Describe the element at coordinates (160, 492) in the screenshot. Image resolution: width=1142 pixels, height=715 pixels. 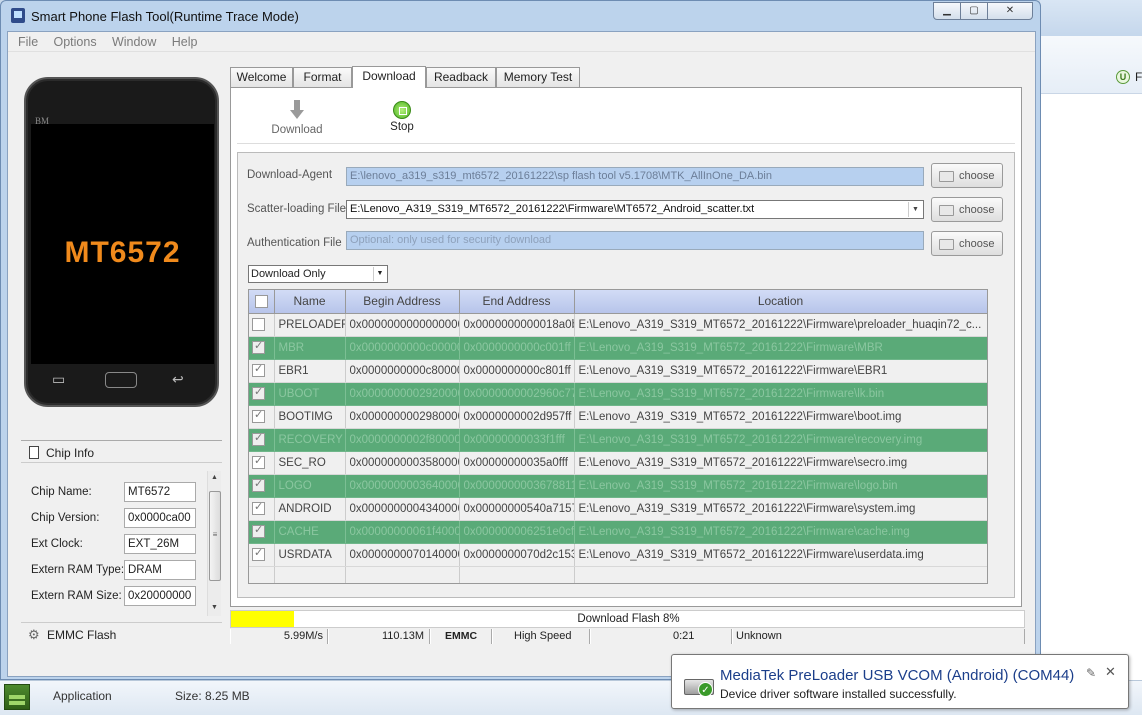
I see `chip-name-field: MT6572` at that location.